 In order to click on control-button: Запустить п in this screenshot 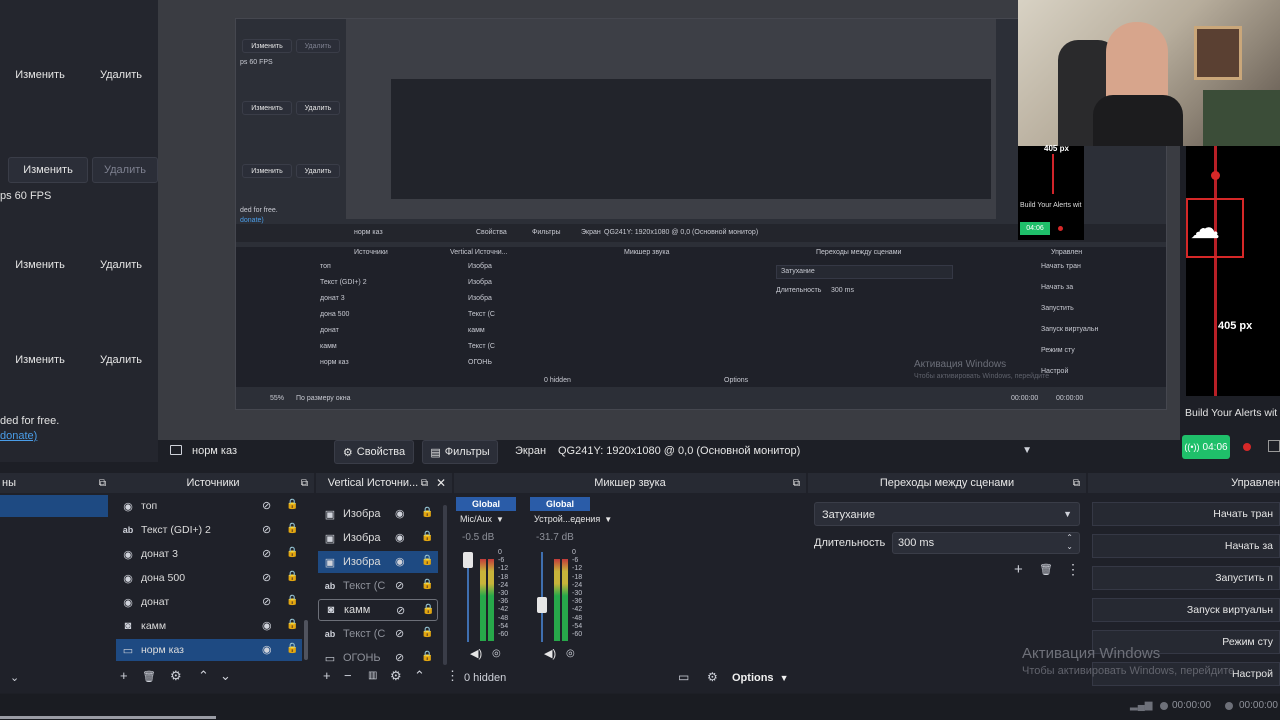, I will do `click(1186, 578)`.